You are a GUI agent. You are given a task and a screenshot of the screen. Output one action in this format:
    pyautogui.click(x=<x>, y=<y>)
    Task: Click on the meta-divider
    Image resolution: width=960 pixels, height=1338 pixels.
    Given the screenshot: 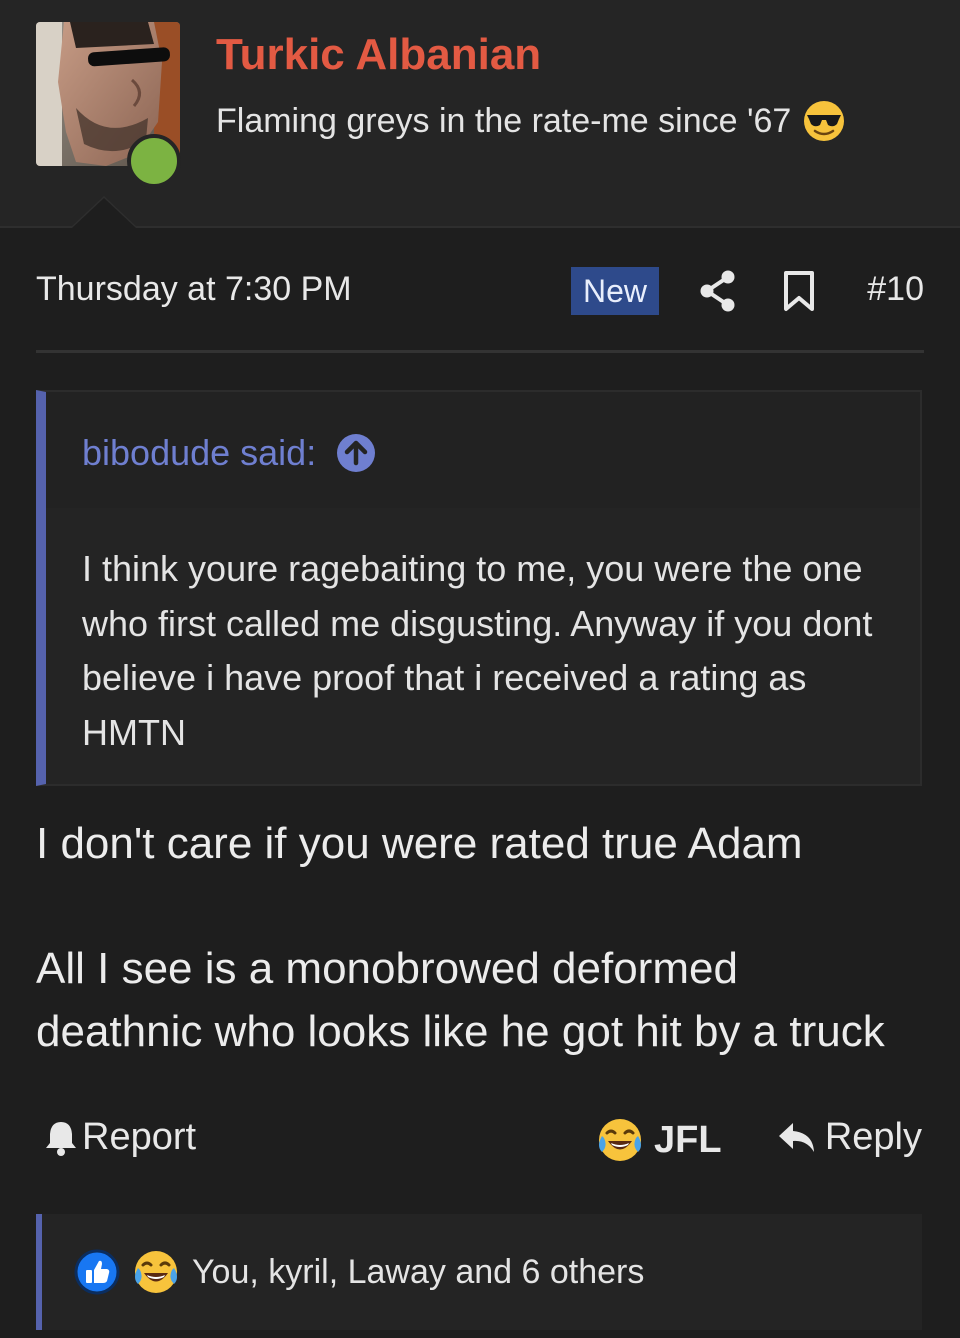 What is the action you would take?
    pyautogui.click(x=480, y=351)
    